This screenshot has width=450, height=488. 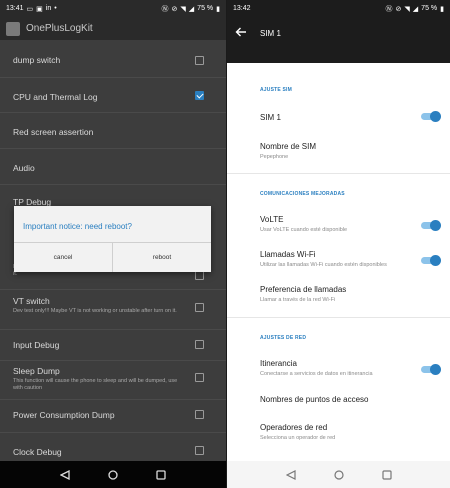 I want to click on section-header-comms: COMUNICACIONES MEJORADAS, so click(x=302, y=194).